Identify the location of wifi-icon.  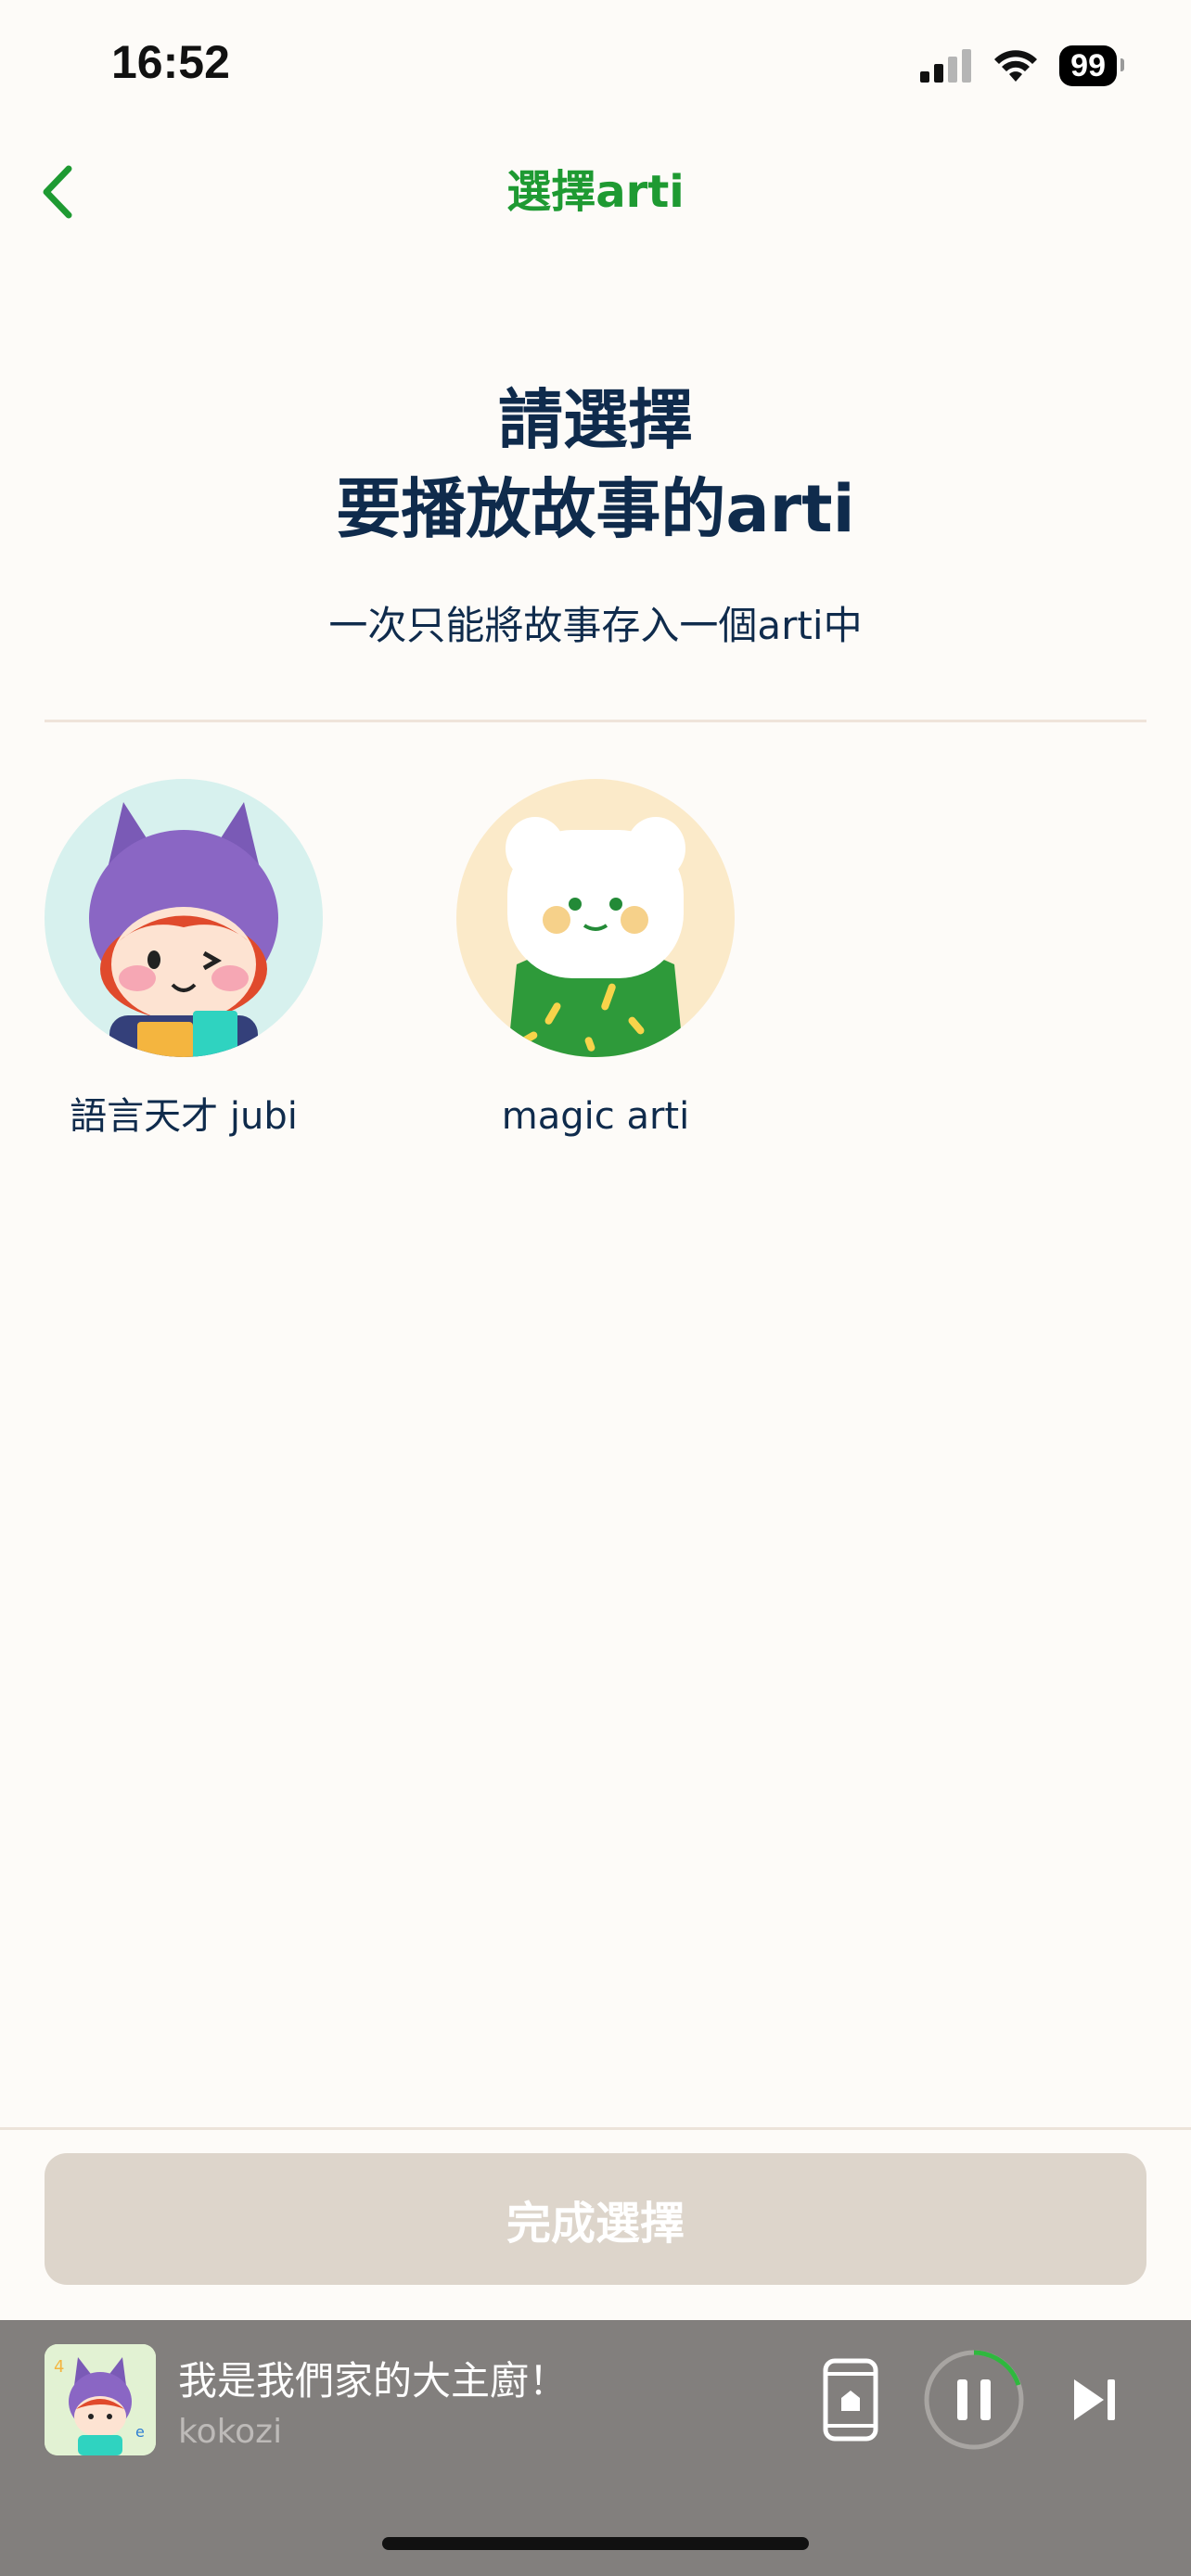
(1016, 66).